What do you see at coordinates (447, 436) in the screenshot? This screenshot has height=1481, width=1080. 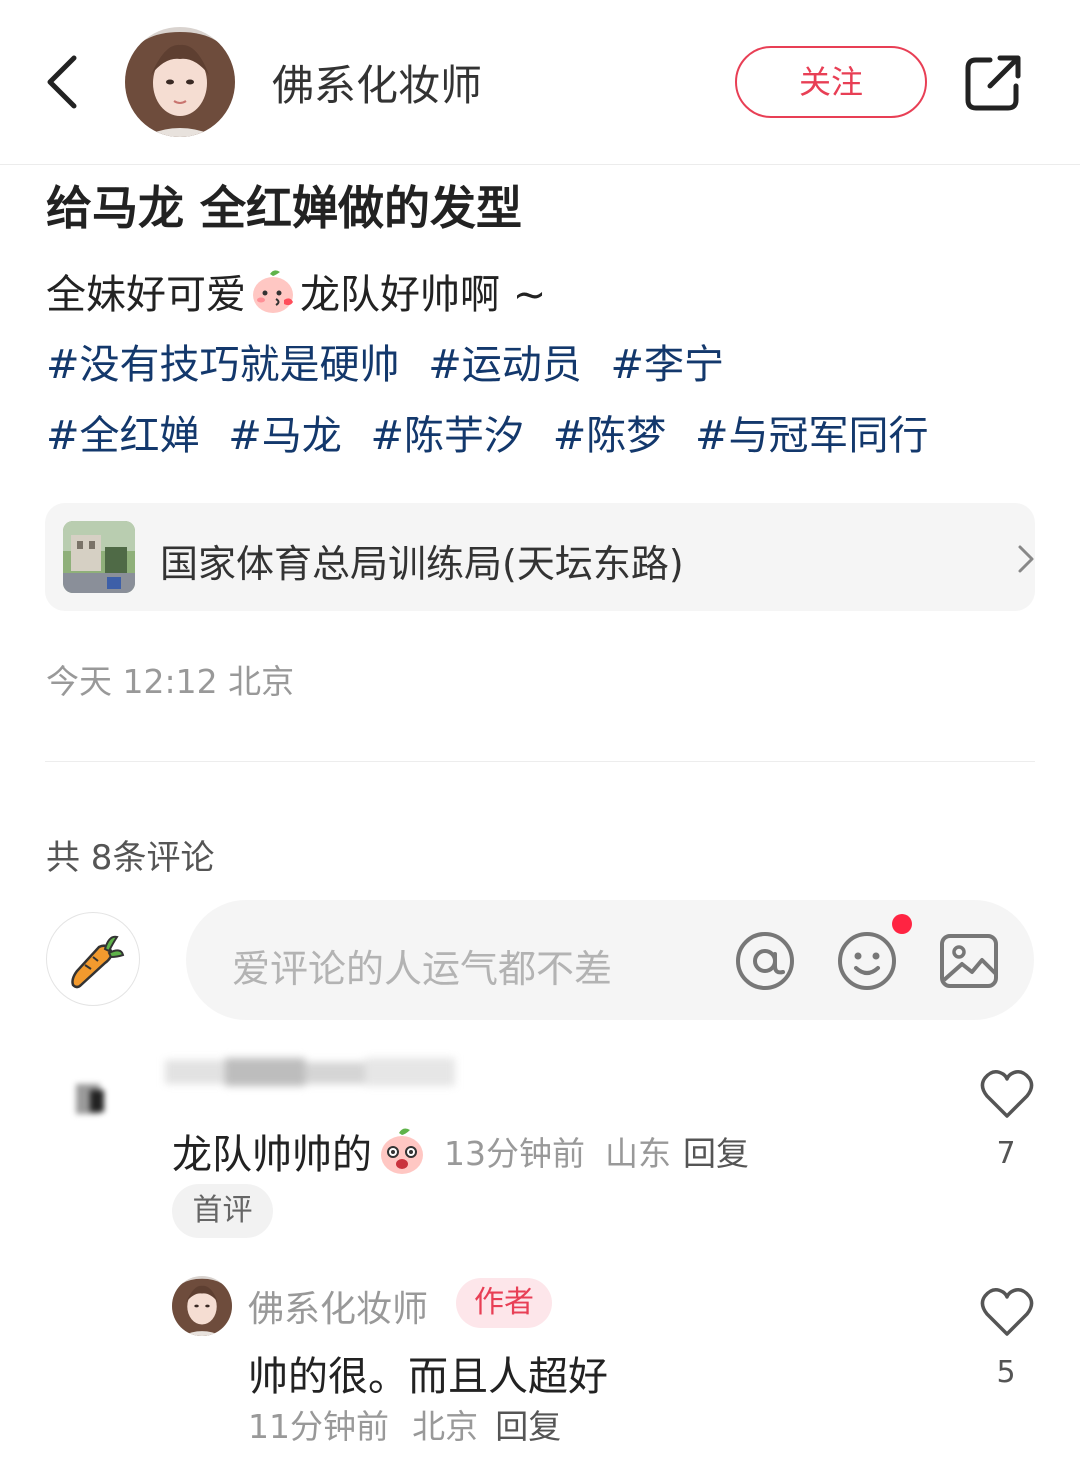 I see `hashtag-link: #陈芋汐` at bounding box center [447, 436].